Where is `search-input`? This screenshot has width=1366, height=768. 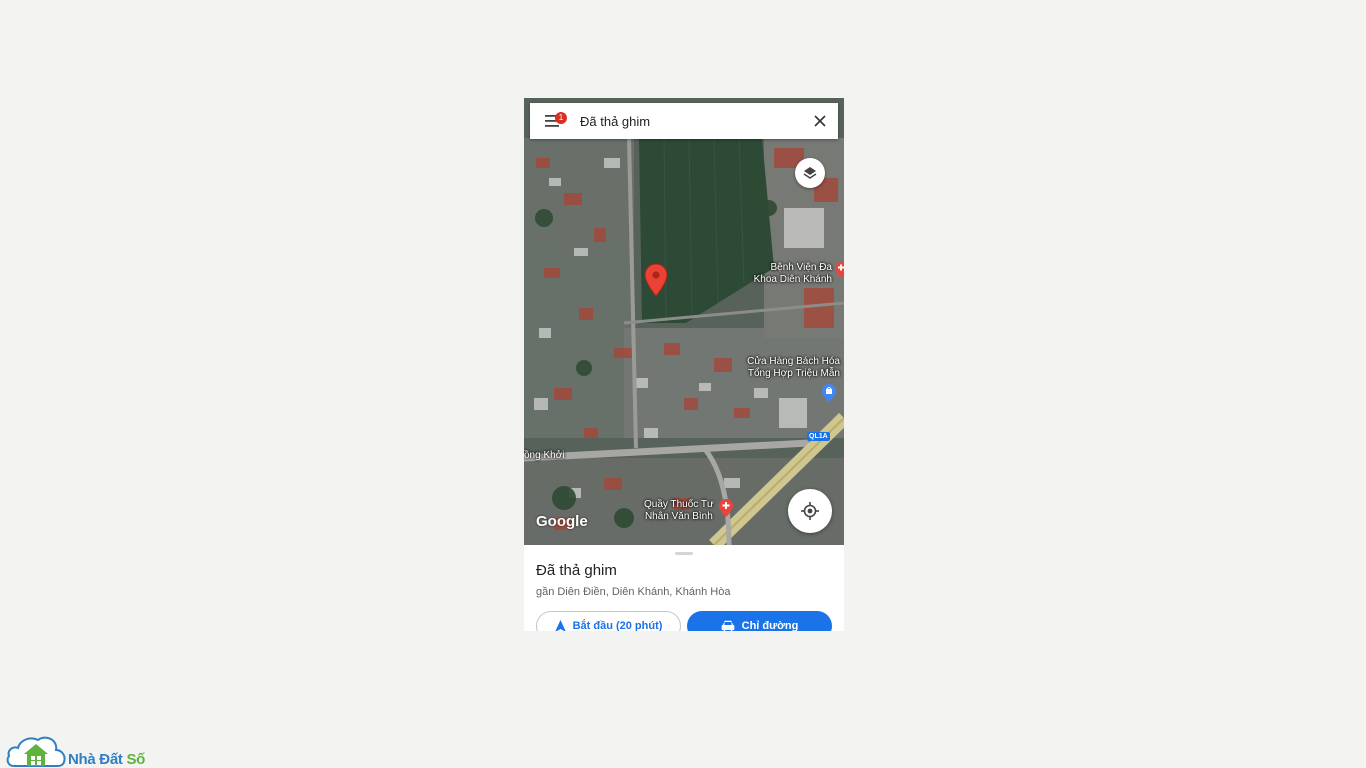
search-input is located at coordinates (689, 121).